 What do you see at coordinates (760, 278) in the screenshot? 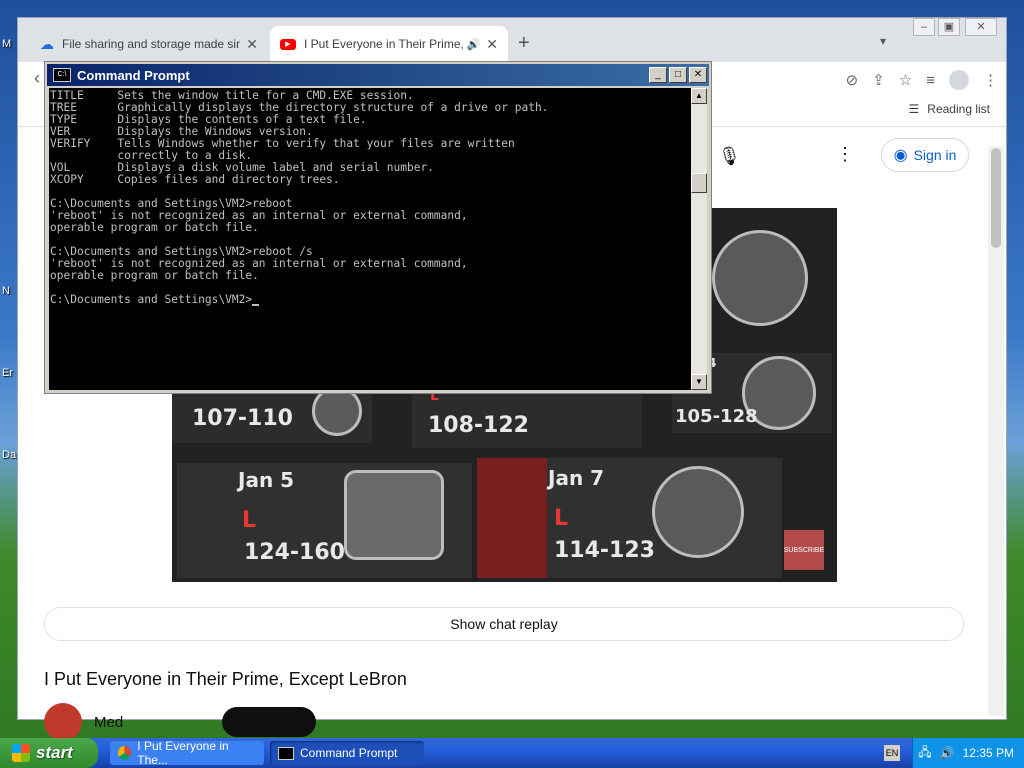
I see `hawks-logo` at bounding box center [760, 278].